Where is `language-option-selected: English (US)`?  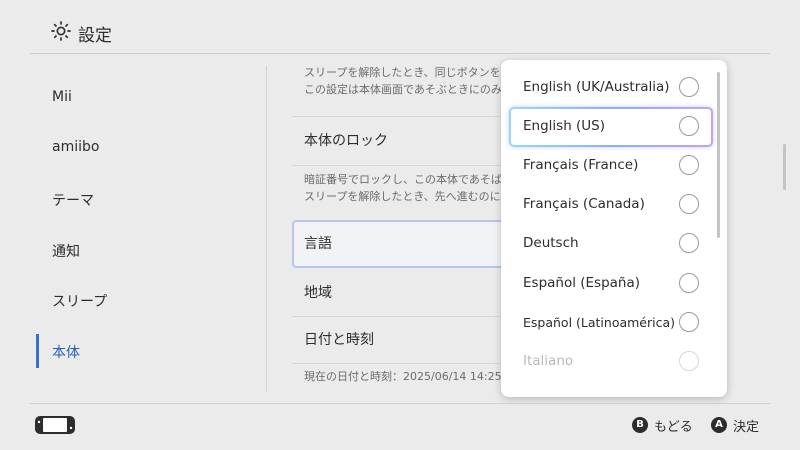
language-option-selected: English (US) is located at coordinates (611, 127).